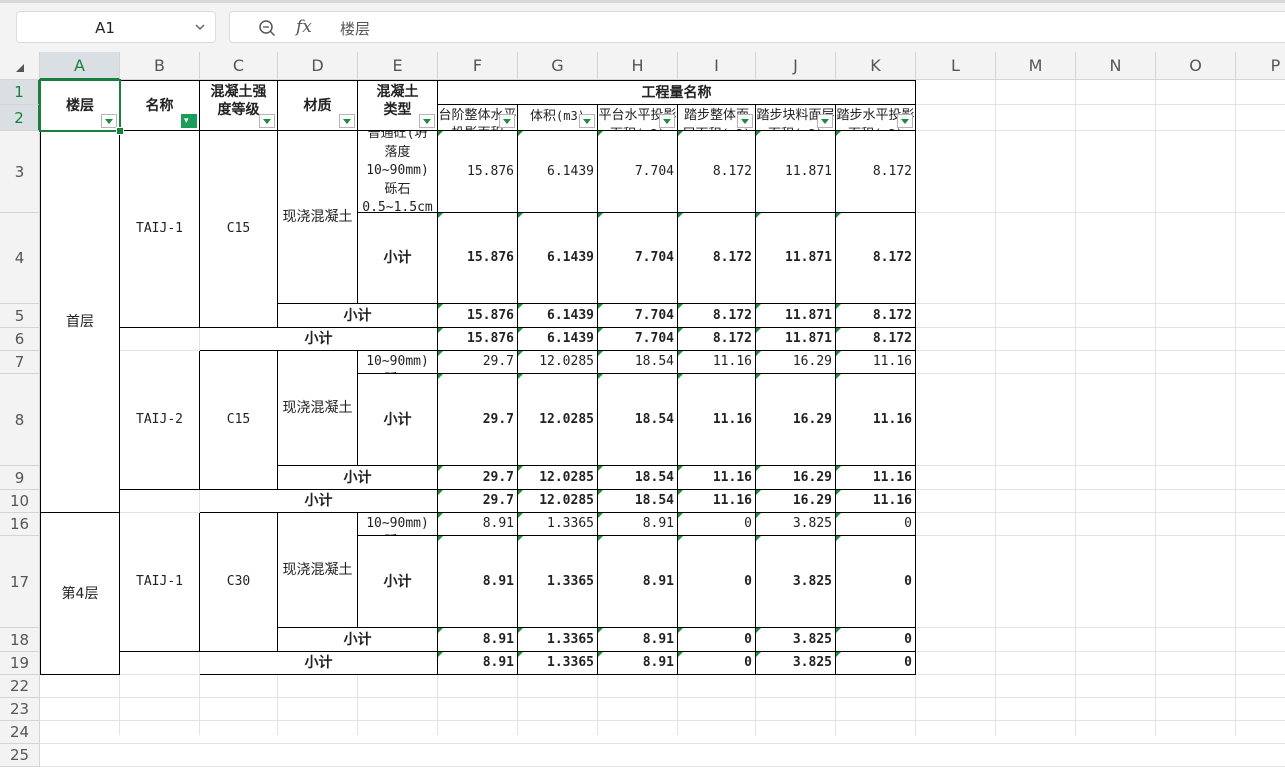  I want to click on formula-content: 楼层, so click(355, 28).